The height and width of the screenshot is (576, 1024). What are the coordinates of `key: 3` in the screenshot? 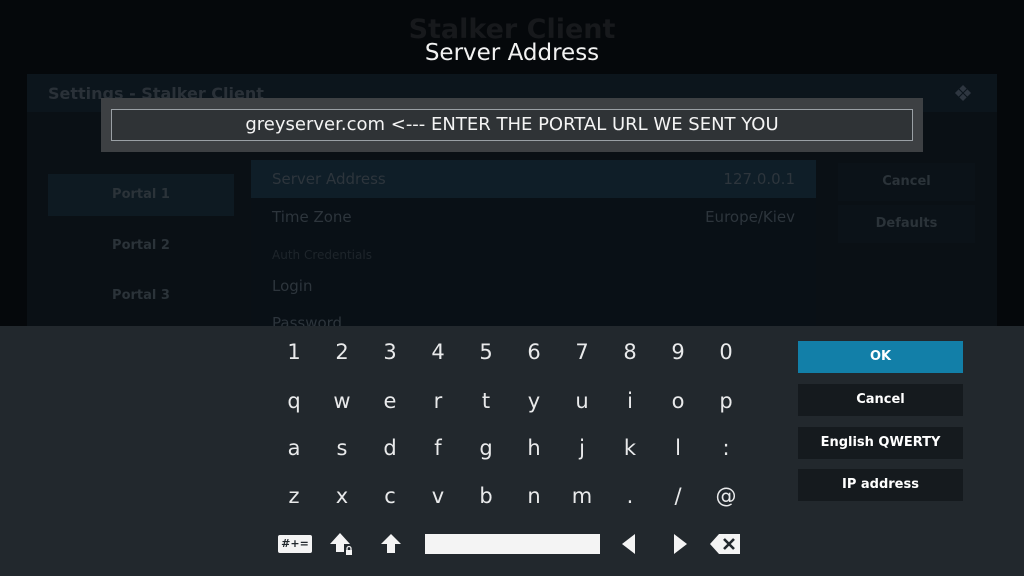 It's located at (390, 352).